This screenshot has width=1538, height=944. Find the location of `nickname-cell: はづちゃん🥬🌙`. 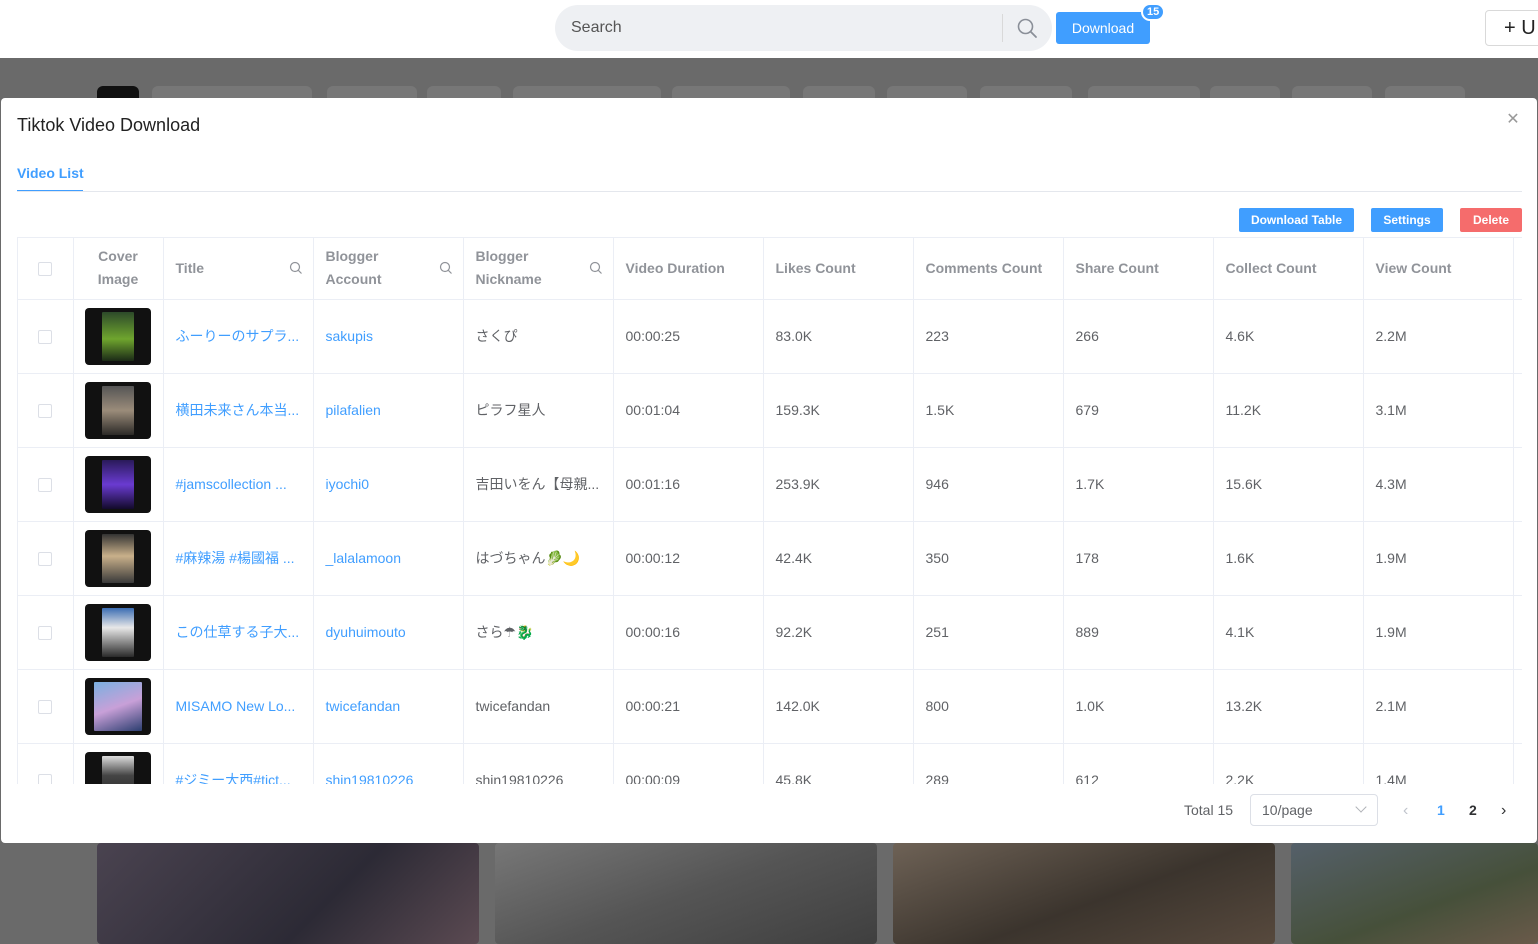

nickname-cell: はづちゃん🥬🌙 is located at coordinates (538, 558).